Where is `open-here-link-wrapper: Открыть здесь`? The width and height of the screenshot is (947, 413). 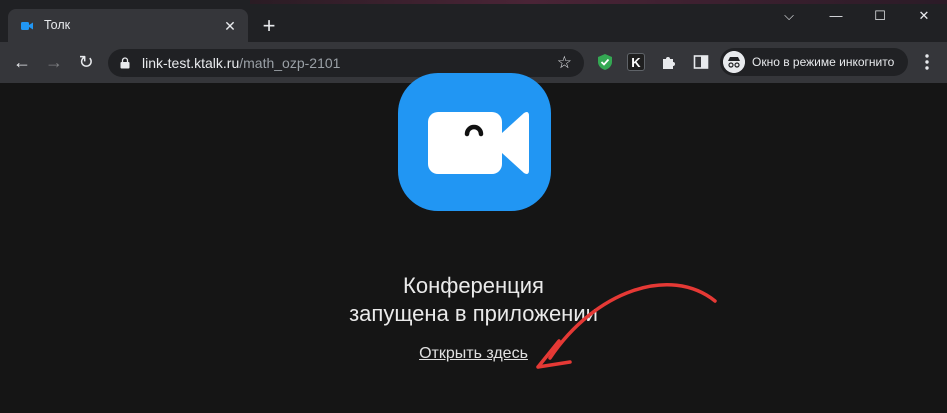
open-here-link-wrapper: Открыть здесь is located at coordinates (473, 354).